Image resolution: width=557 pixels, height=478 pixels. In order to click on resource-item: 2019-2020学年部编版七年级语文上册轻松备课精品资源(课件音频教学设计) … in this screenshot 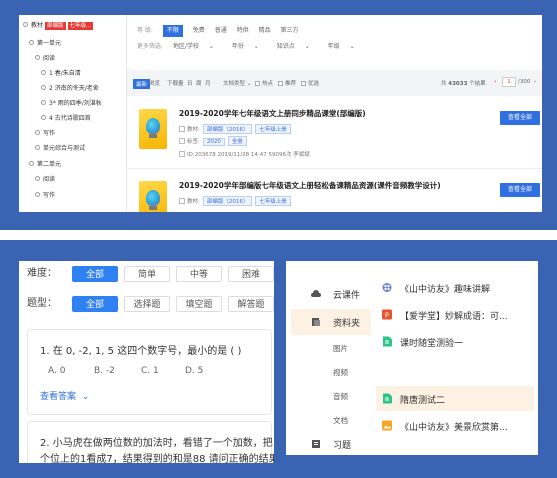, I will do `click(334, 191)`.